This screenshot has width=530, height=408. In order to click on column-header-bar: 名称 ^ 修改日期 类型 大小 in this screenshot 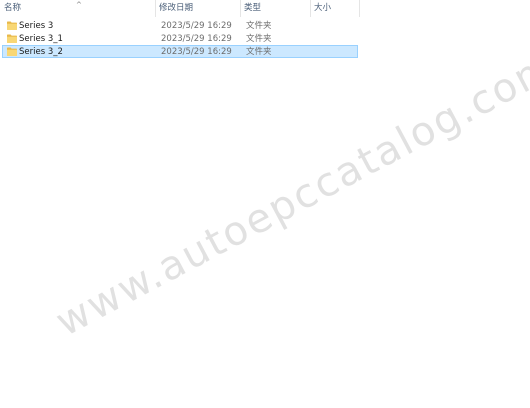, I will do `click(180, 8)`.